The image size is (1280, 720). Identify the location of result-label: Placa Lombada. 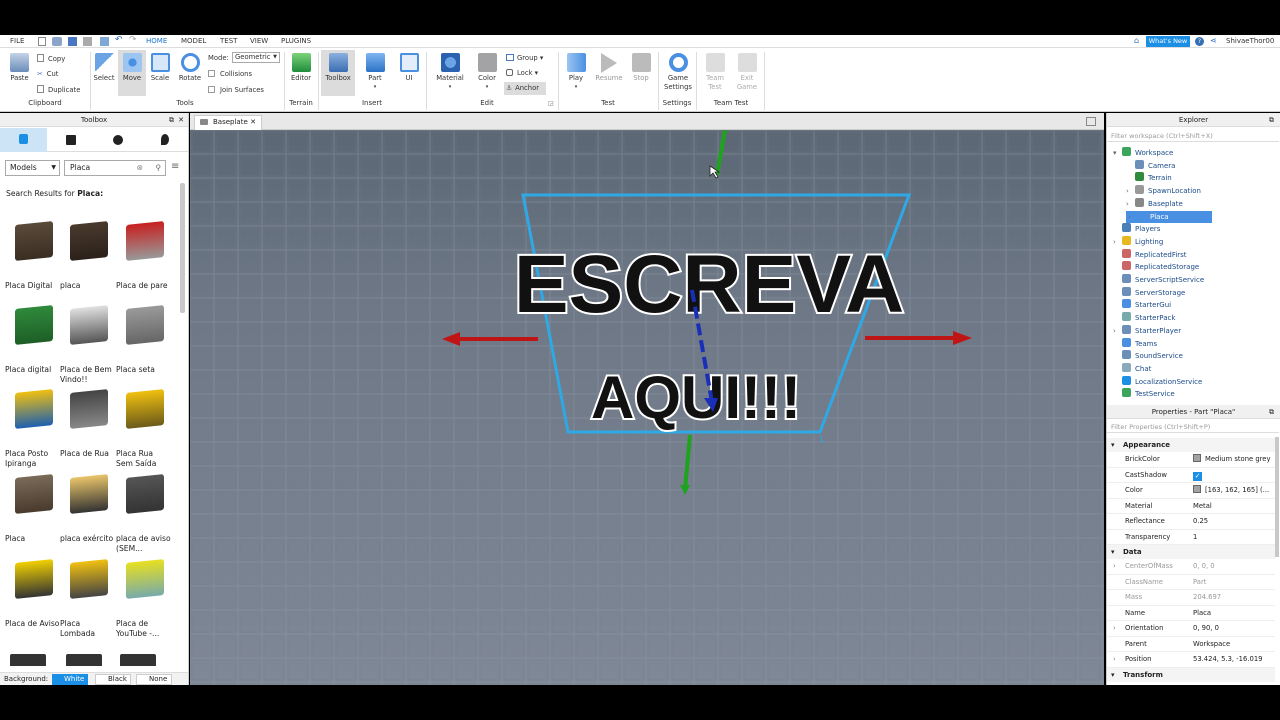
(87, 629).